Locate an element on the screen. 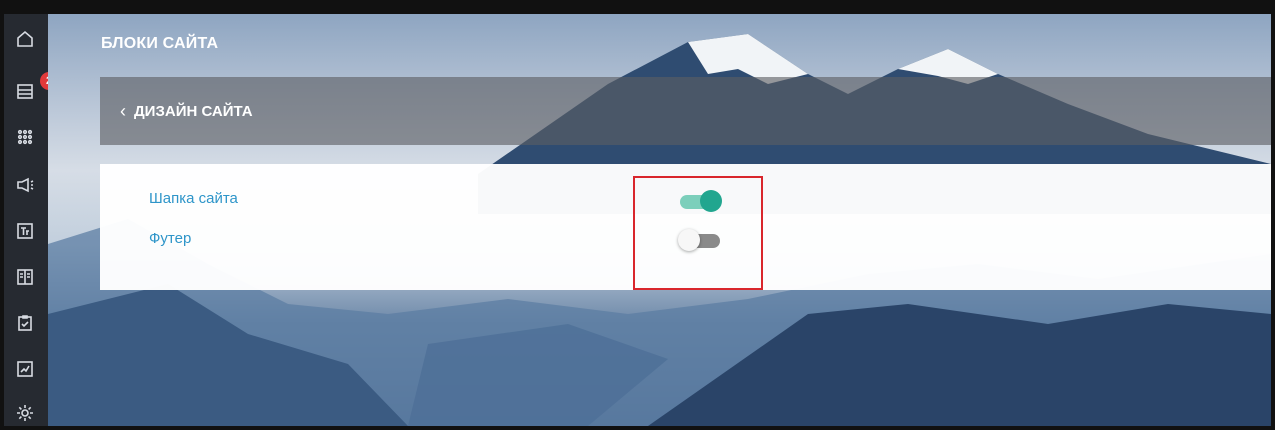 The image size is (1275, 430). section-header-bar: ‹ ДИЗАЙН САЙТА is located at coordinates (685, 111).